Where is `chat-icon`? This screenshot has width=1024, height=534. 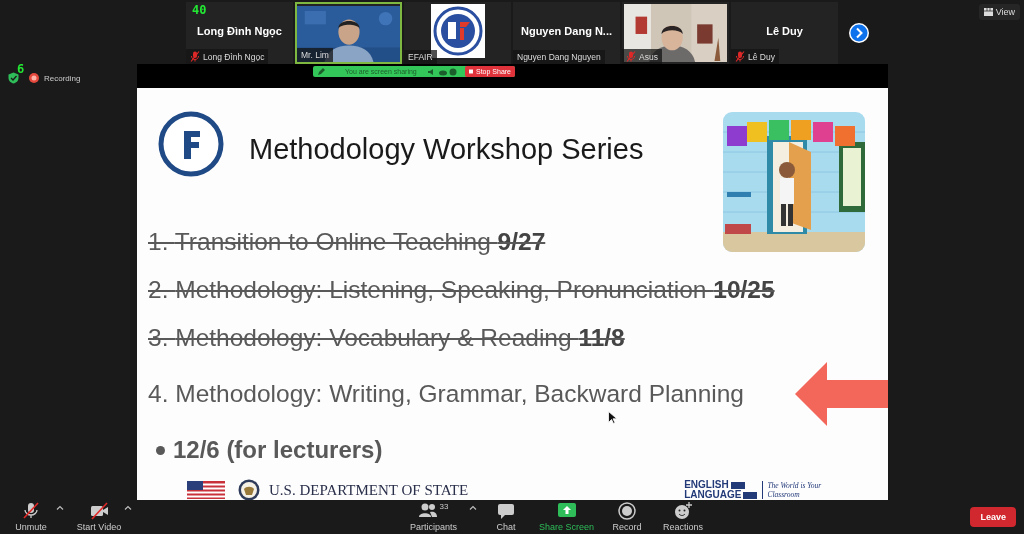 chat-icon is located at coordinates (506, 511).